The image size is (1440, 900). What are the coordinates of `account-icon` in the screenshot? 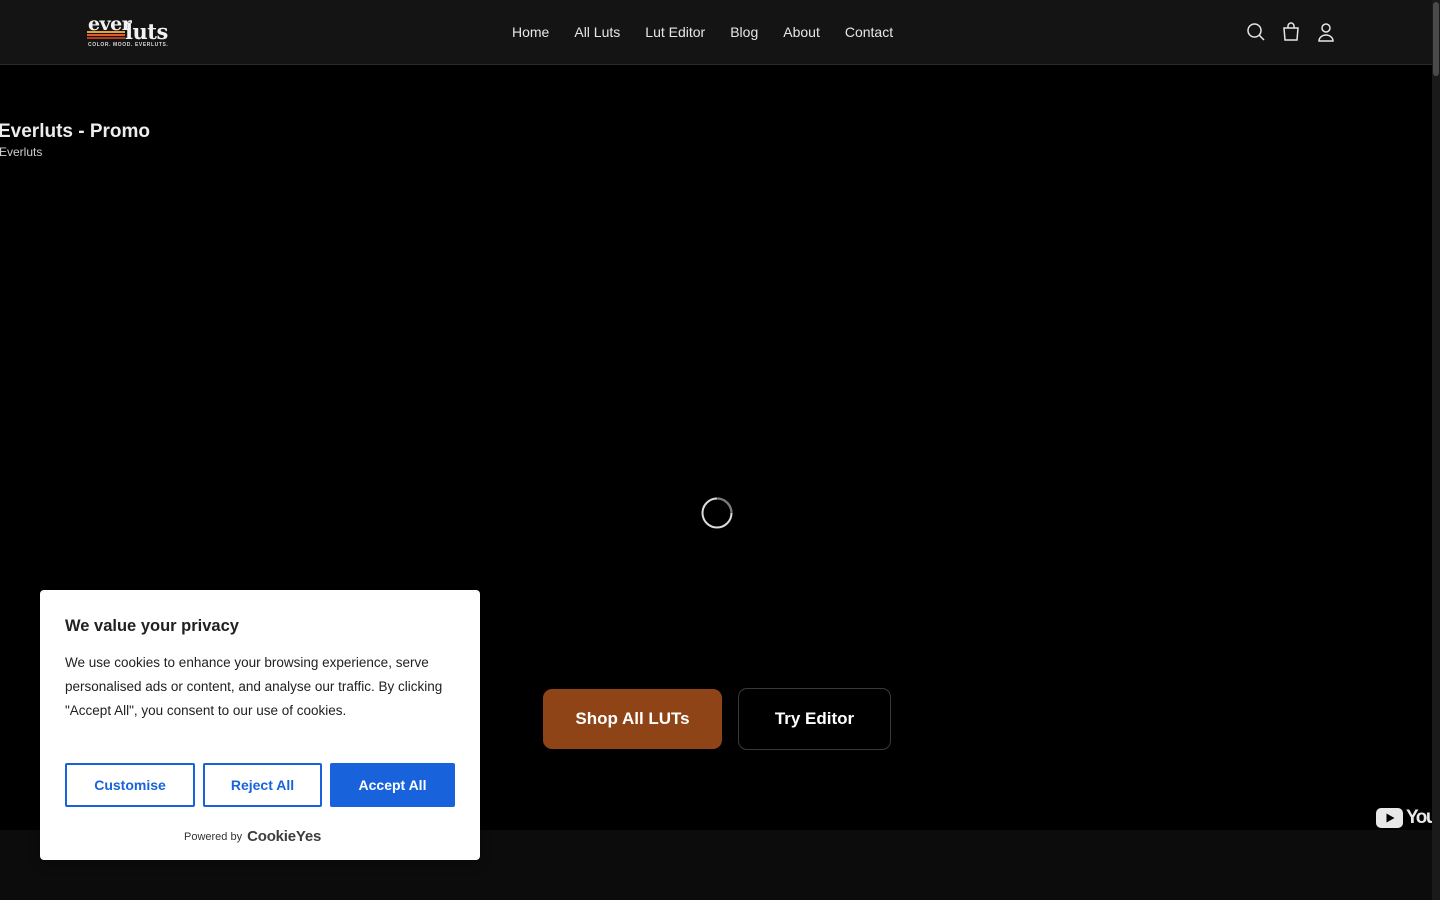 It's located at (1326, 32).